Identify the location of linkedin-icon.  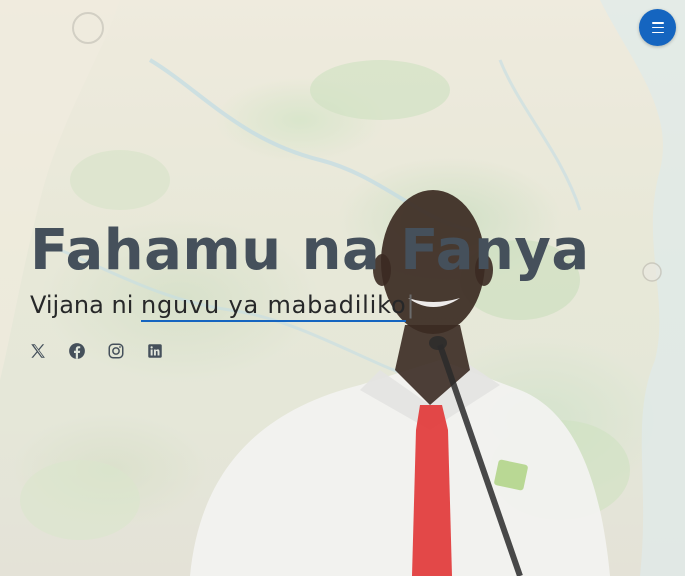
(155, 351).